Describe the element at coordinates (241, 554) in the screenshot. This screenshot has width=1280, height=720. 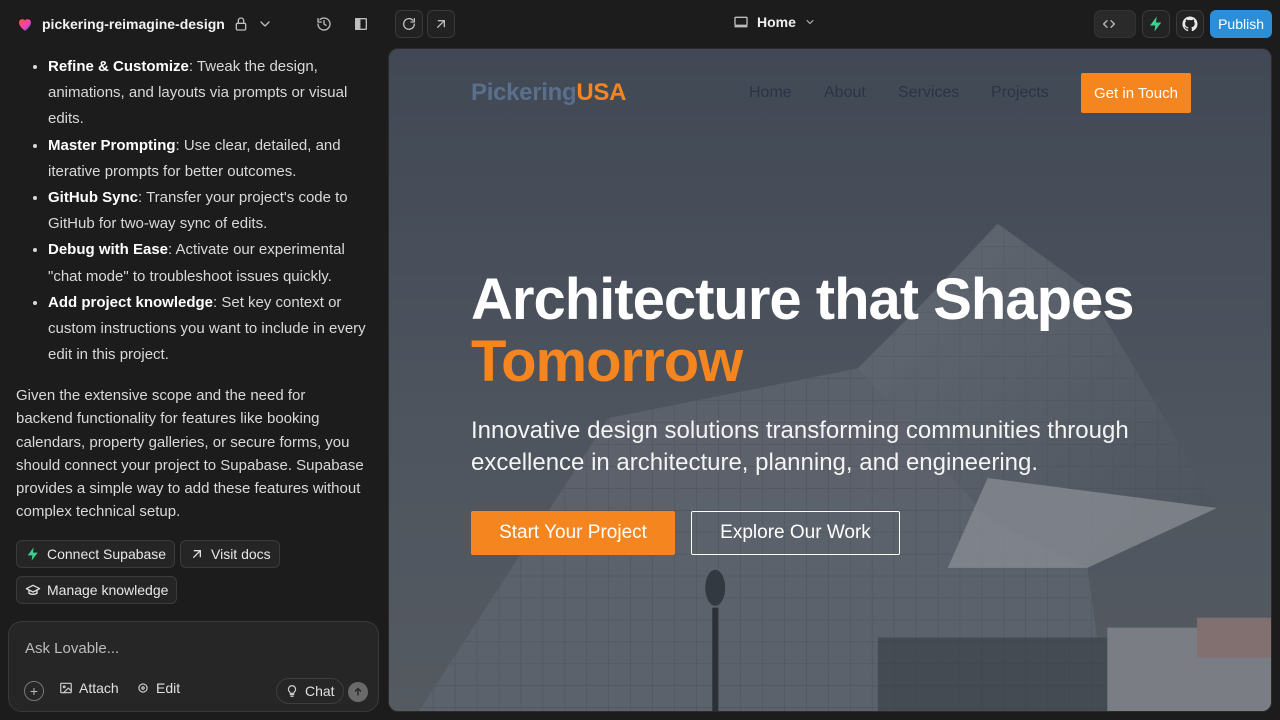
I see `visit-docs-label: Visit docs` at that location.